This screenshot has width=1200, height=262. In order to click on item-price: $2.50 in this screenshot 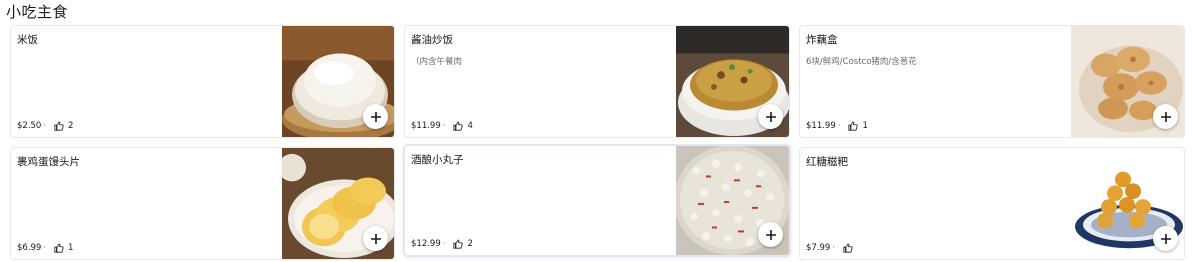, I will do `click(29, 126)`.